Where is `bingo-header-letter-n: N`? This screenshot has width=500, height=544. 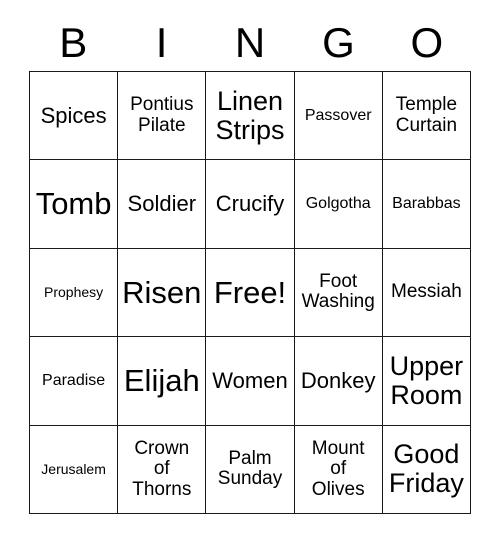 bingo-header-letter-n: N is located at coordinates (250, 42).